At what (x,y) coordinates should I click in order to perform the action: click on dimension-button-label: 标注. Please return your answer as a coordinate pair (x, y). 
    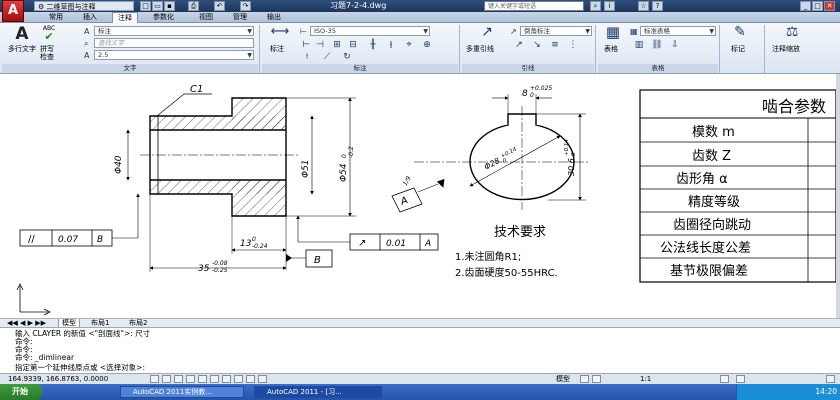
    Looking at the image, I should click on (277, 49).